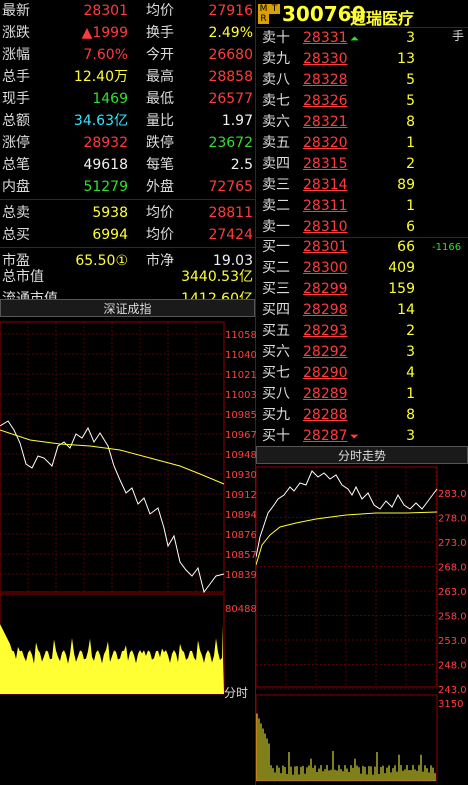 Image resolution: width=468 pixels, height=785 pixels. What do you see at coordinates (362, 394) in the screenshot?
I see `bid-row: 买八 28289 1` at bounding box center [362, 394].